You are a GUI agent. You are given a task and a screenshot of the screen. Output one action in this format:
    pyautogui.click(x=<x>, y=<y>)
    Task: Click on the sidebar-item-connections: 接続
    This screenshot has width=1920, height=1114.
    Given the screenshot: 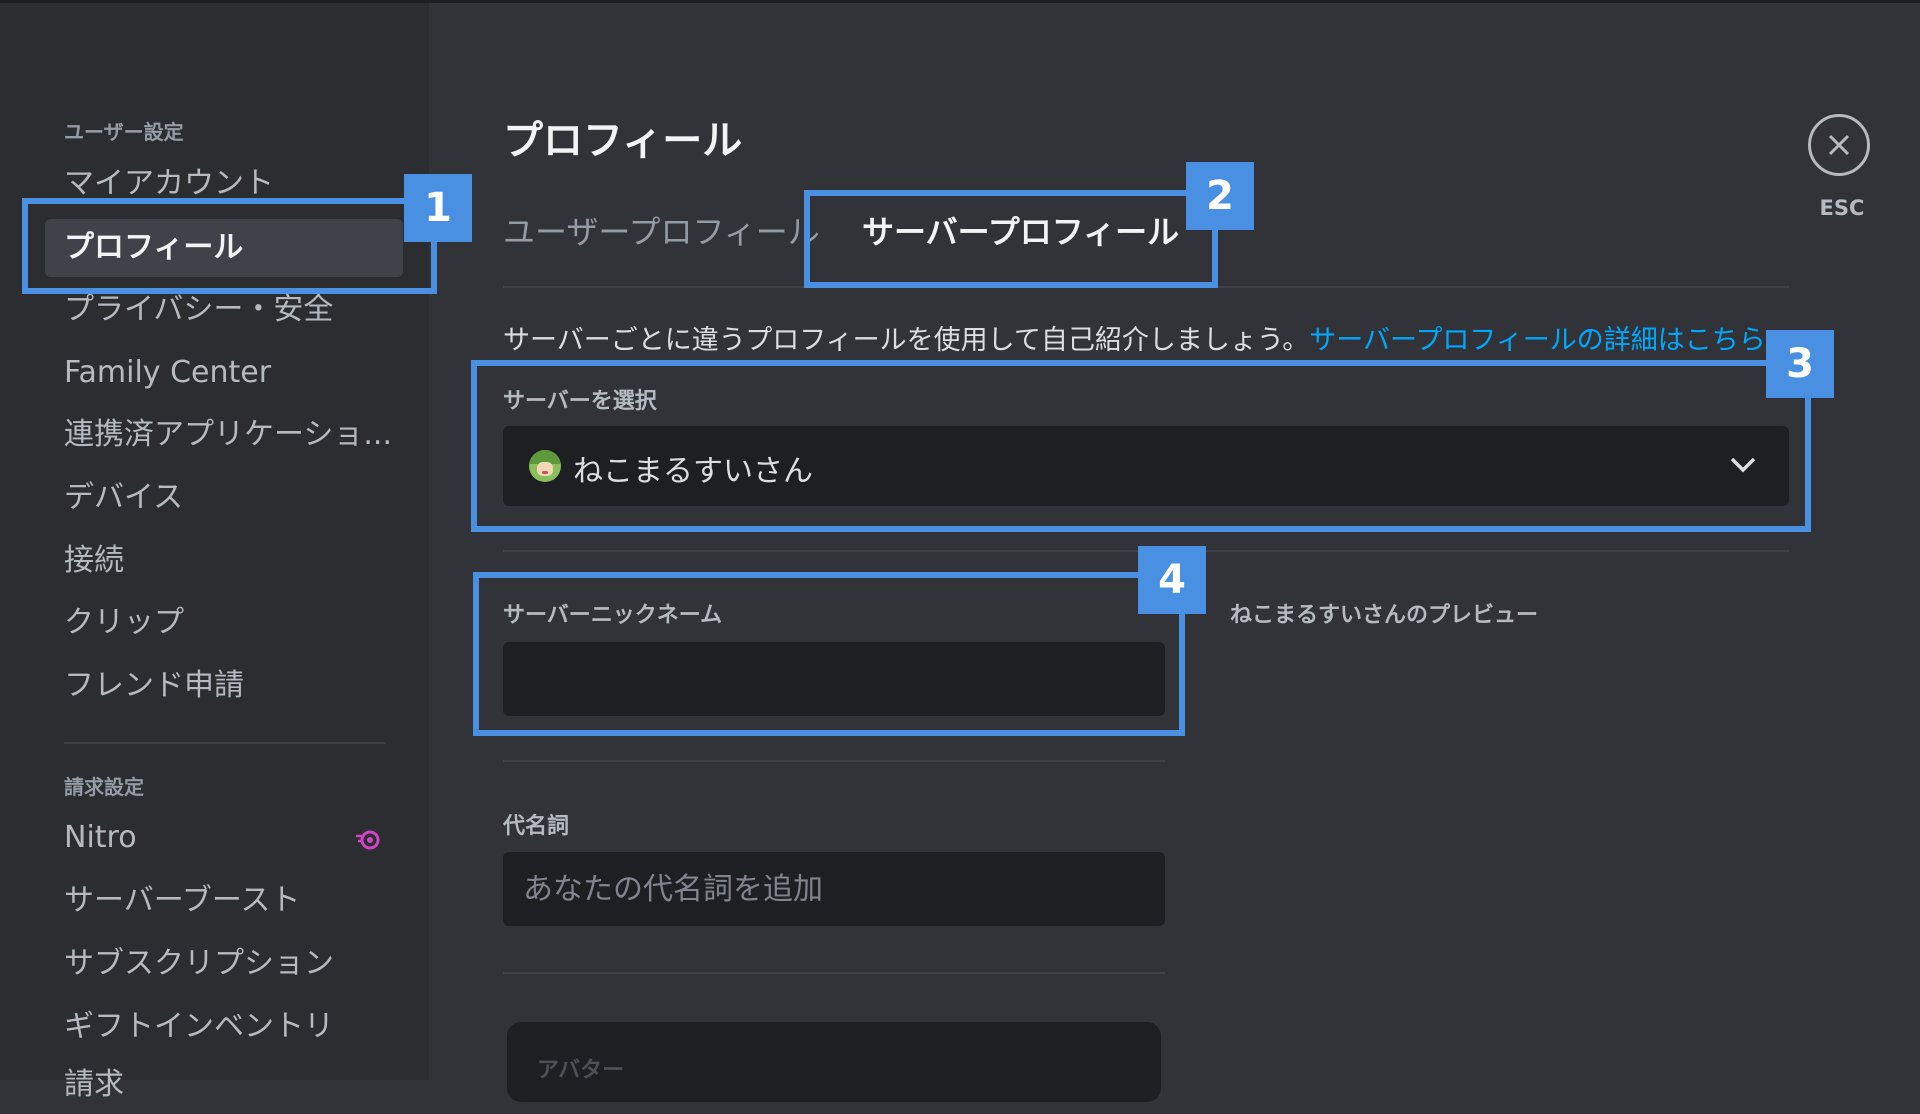 What is the action you would take?
    pyautogui.click(x=224, y=561)
    